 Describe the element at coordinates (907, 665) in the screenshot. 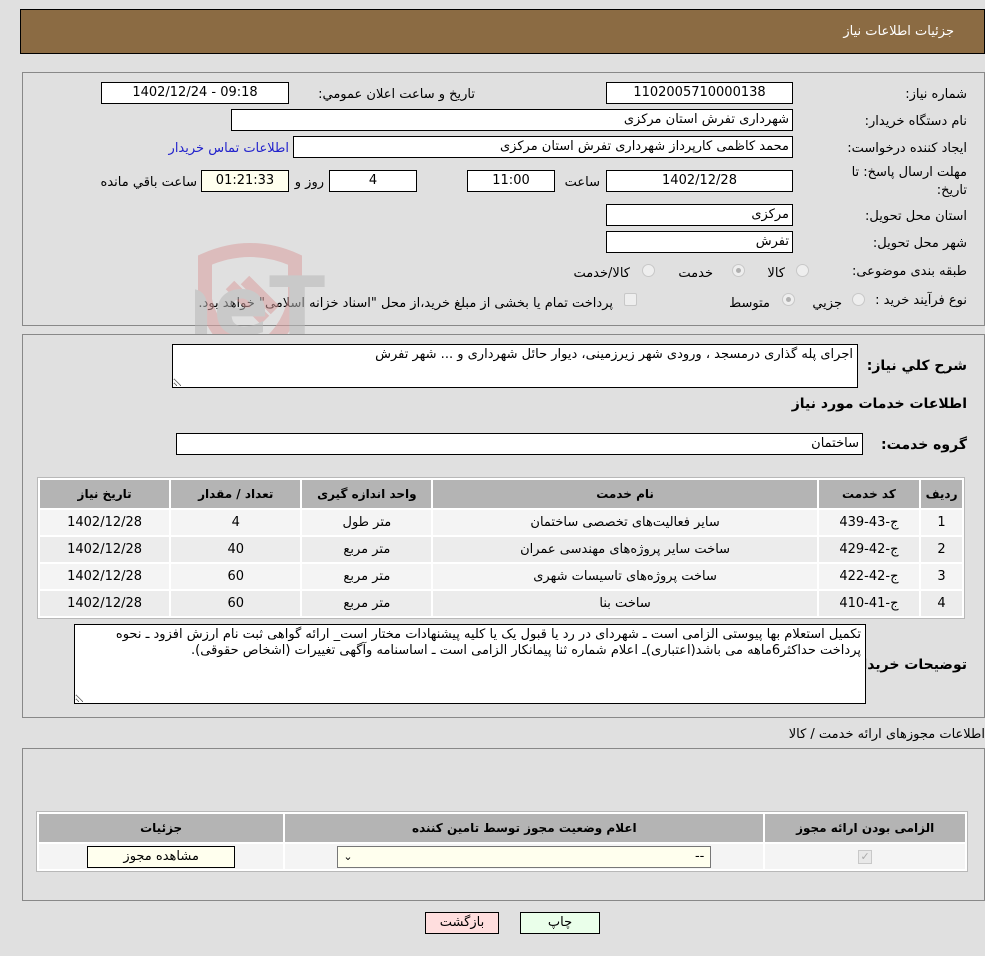

I see `buyer-notes-label: توضیحات خریدار:` at that location.